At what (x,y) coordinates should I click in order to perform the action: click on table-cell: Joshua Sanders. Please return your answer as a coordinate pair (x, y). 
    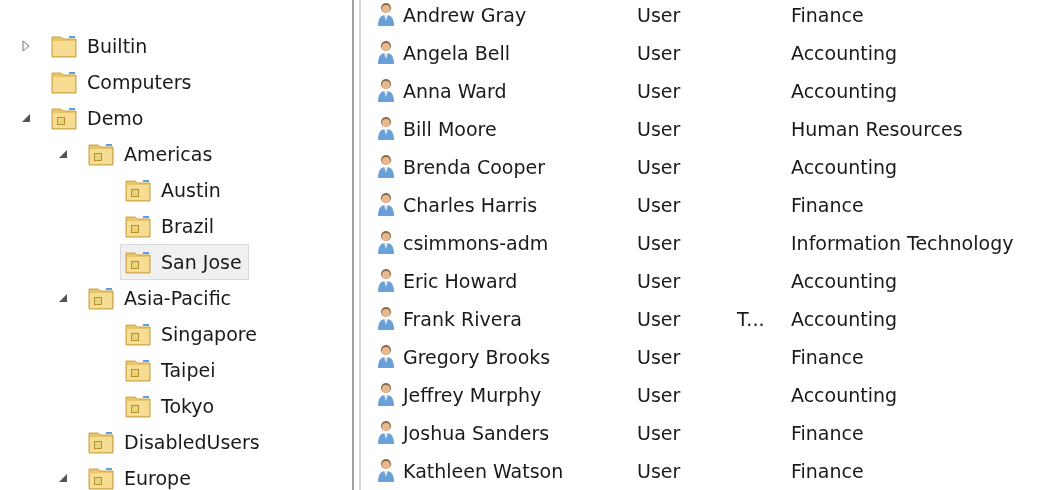
    Looking at the image, I should click on (476, 433).